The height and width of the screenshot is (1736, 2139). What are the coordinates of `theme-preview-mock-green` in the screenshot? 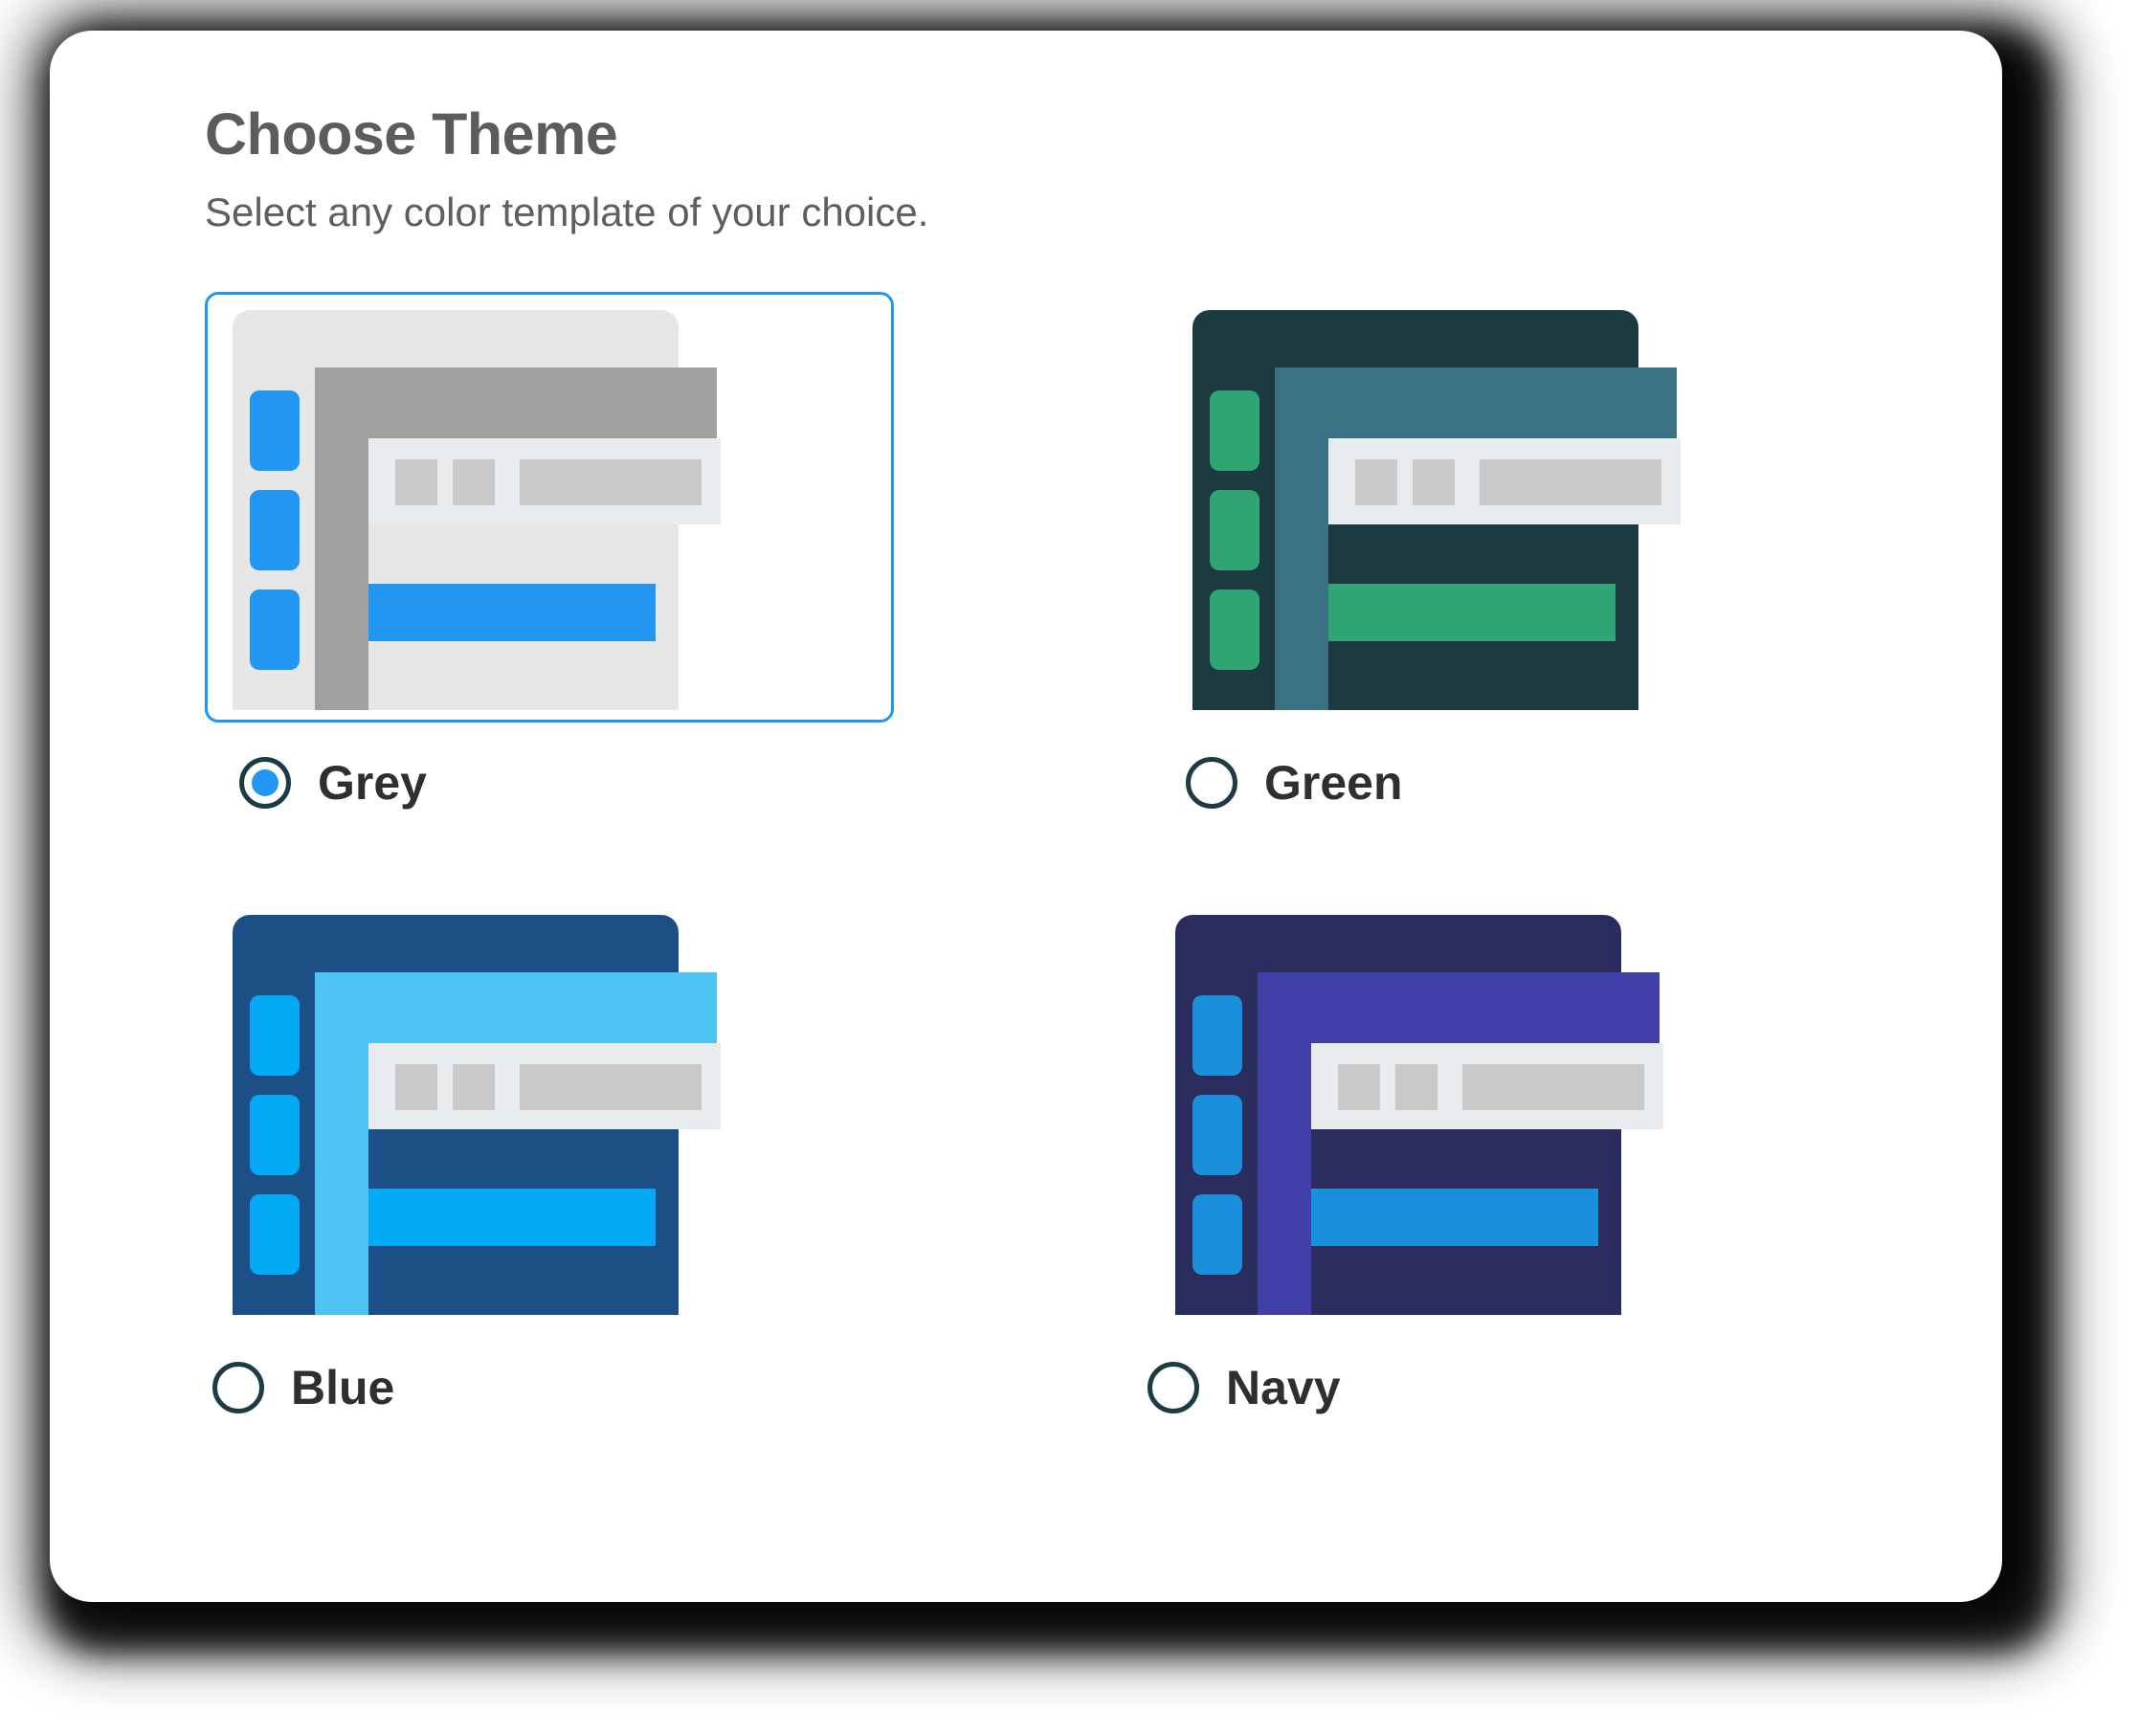 It's located at (1509, 508).